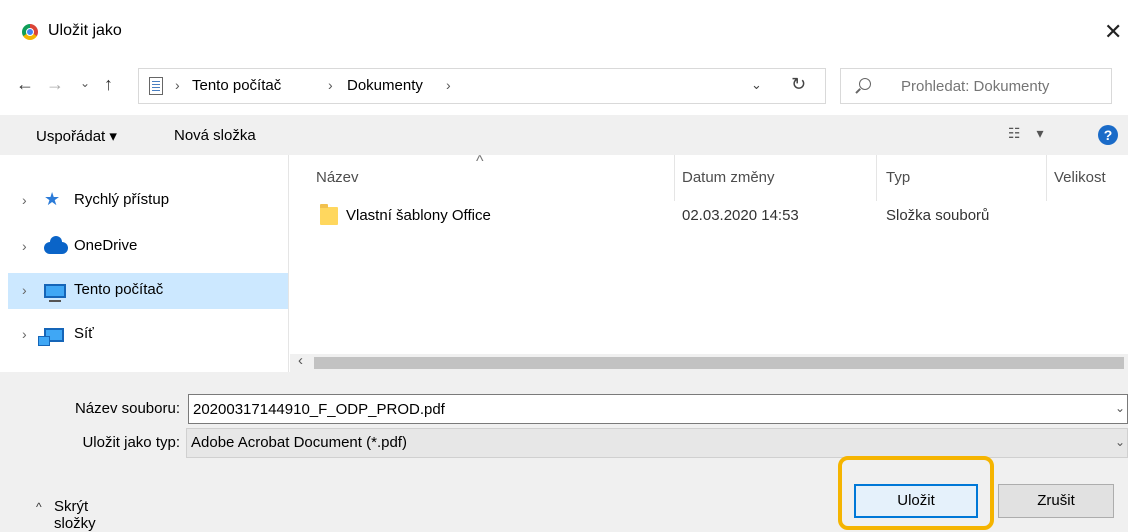 The image size is (1128, 532). I want to click on scrollbar-thumb, so click(719, 363).